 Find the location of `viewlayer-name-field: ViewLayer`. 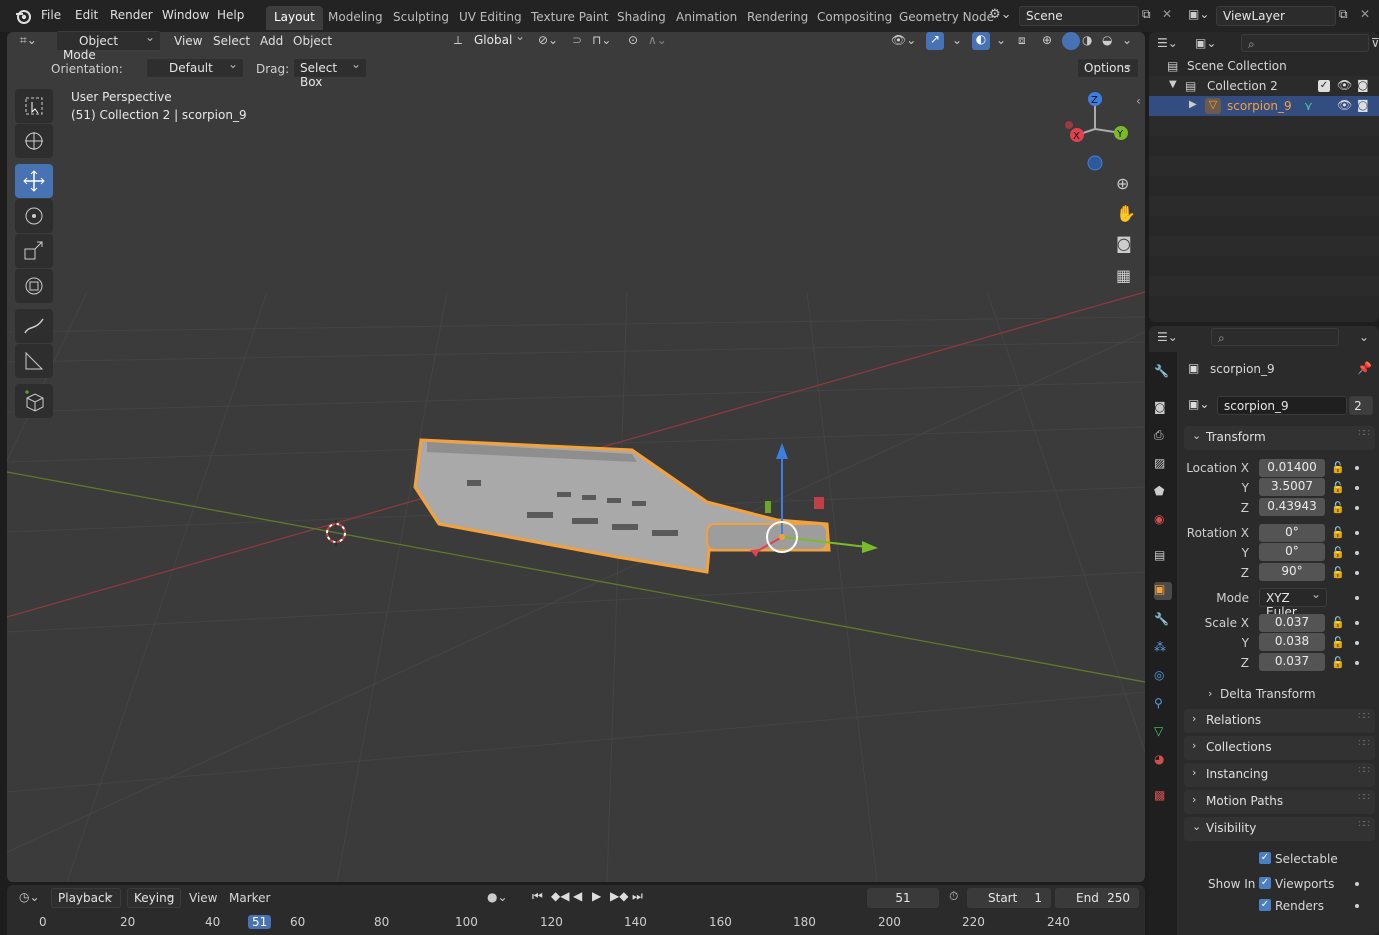

viewlayer-name-field: ViewLayer is located at coordinates (1276, 16).